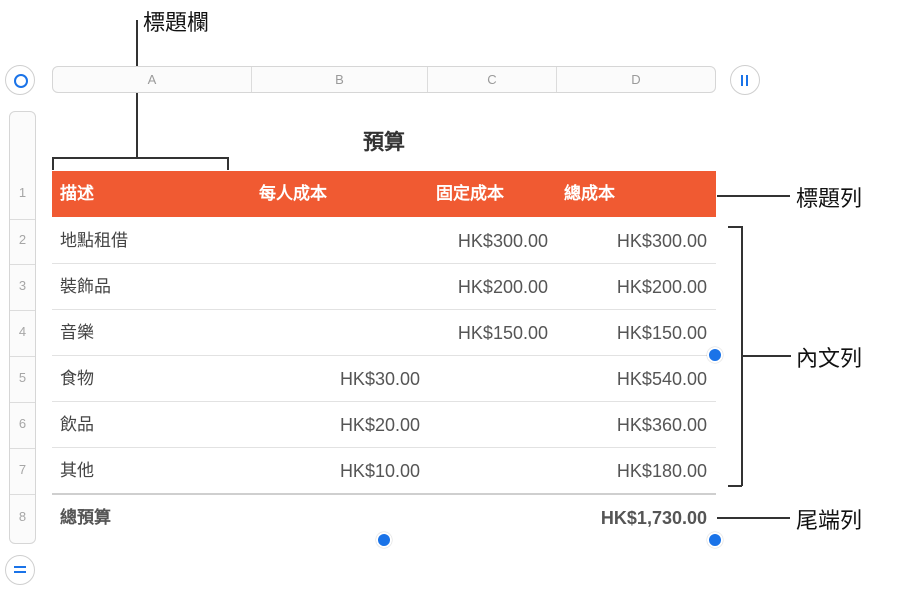 The width and height of the screenshot is (899, 593). I want to click on column-header-c: C, so click(492, 79).